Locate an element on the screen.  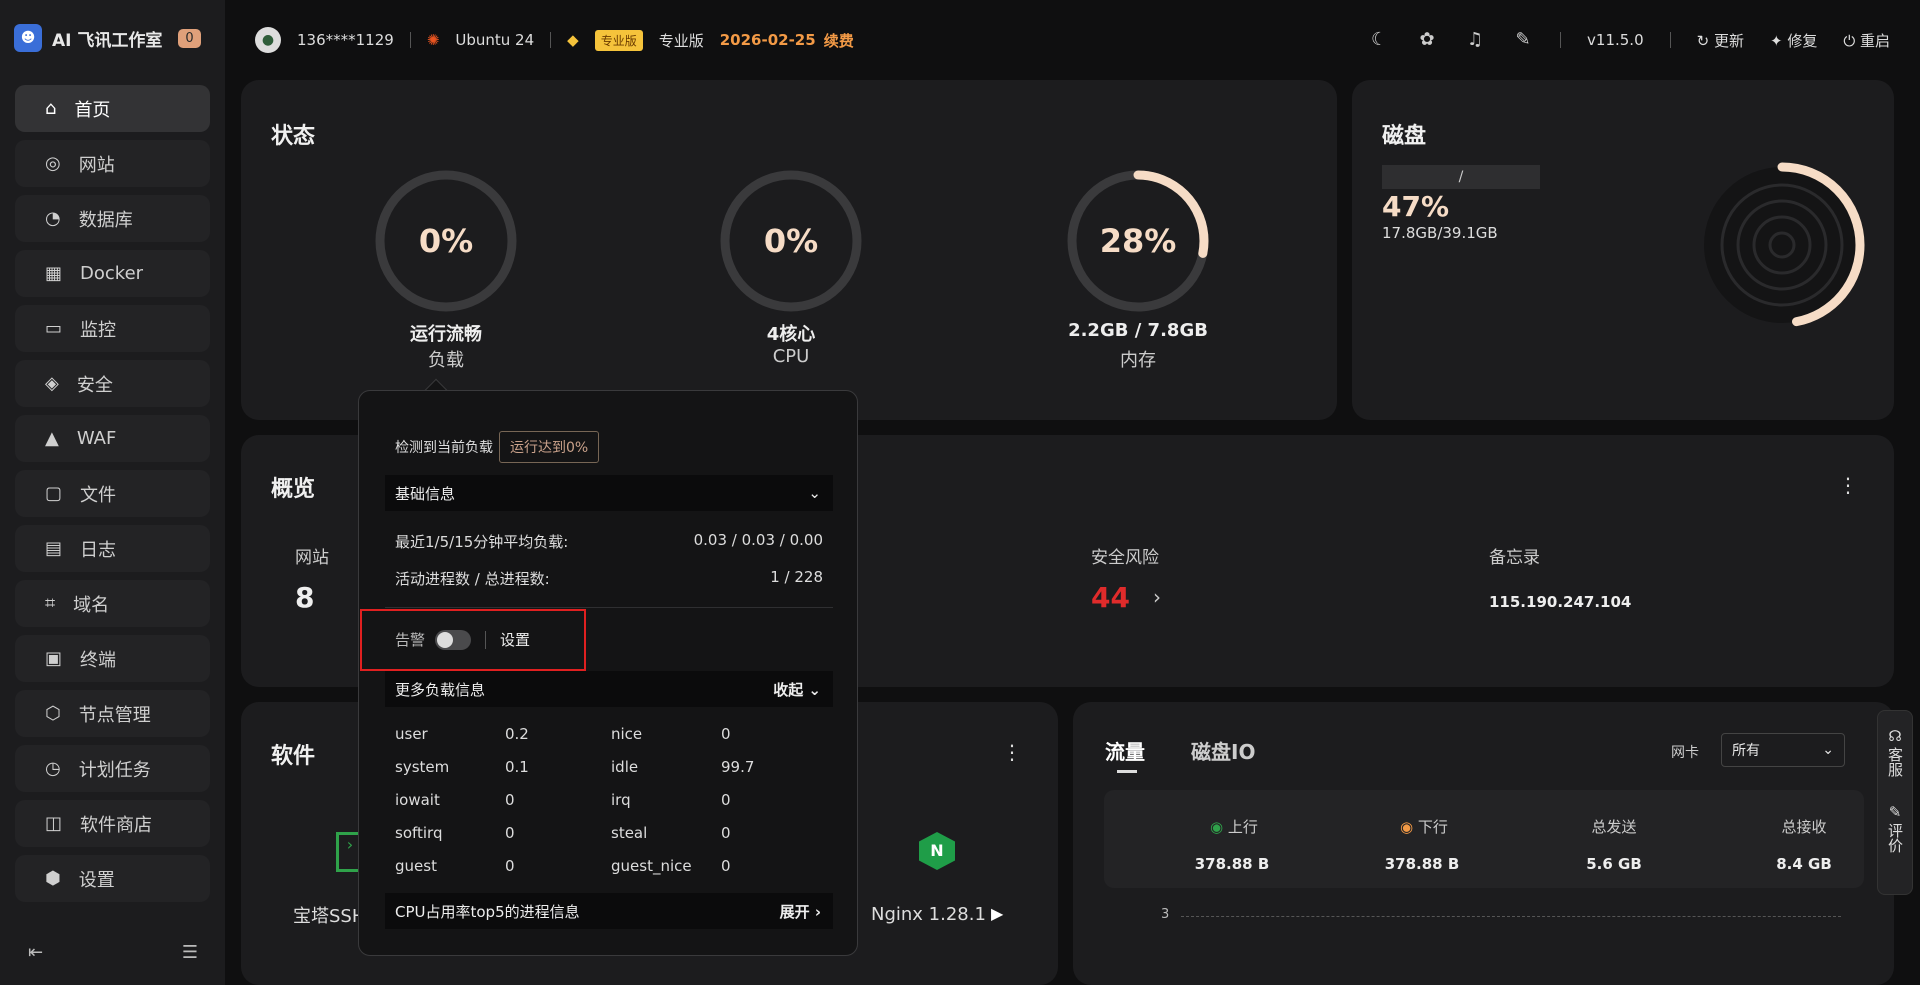
headset-icon: ☊ is located at coordinates (1895, 736).